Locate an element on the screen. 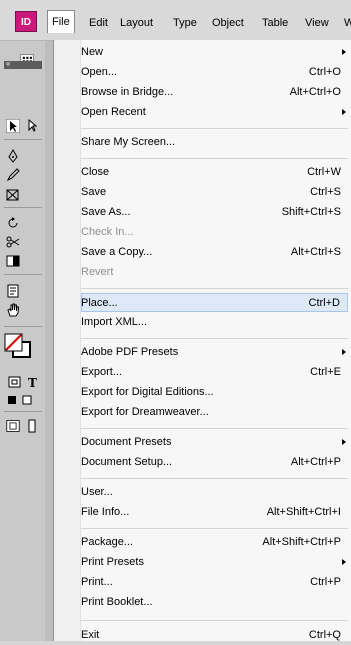 Image resolution: width=351 pixels, height=645 pixels. menu-item-save-as: Save As... Shift+Ctrl+S is located at coordinates (214, 212).